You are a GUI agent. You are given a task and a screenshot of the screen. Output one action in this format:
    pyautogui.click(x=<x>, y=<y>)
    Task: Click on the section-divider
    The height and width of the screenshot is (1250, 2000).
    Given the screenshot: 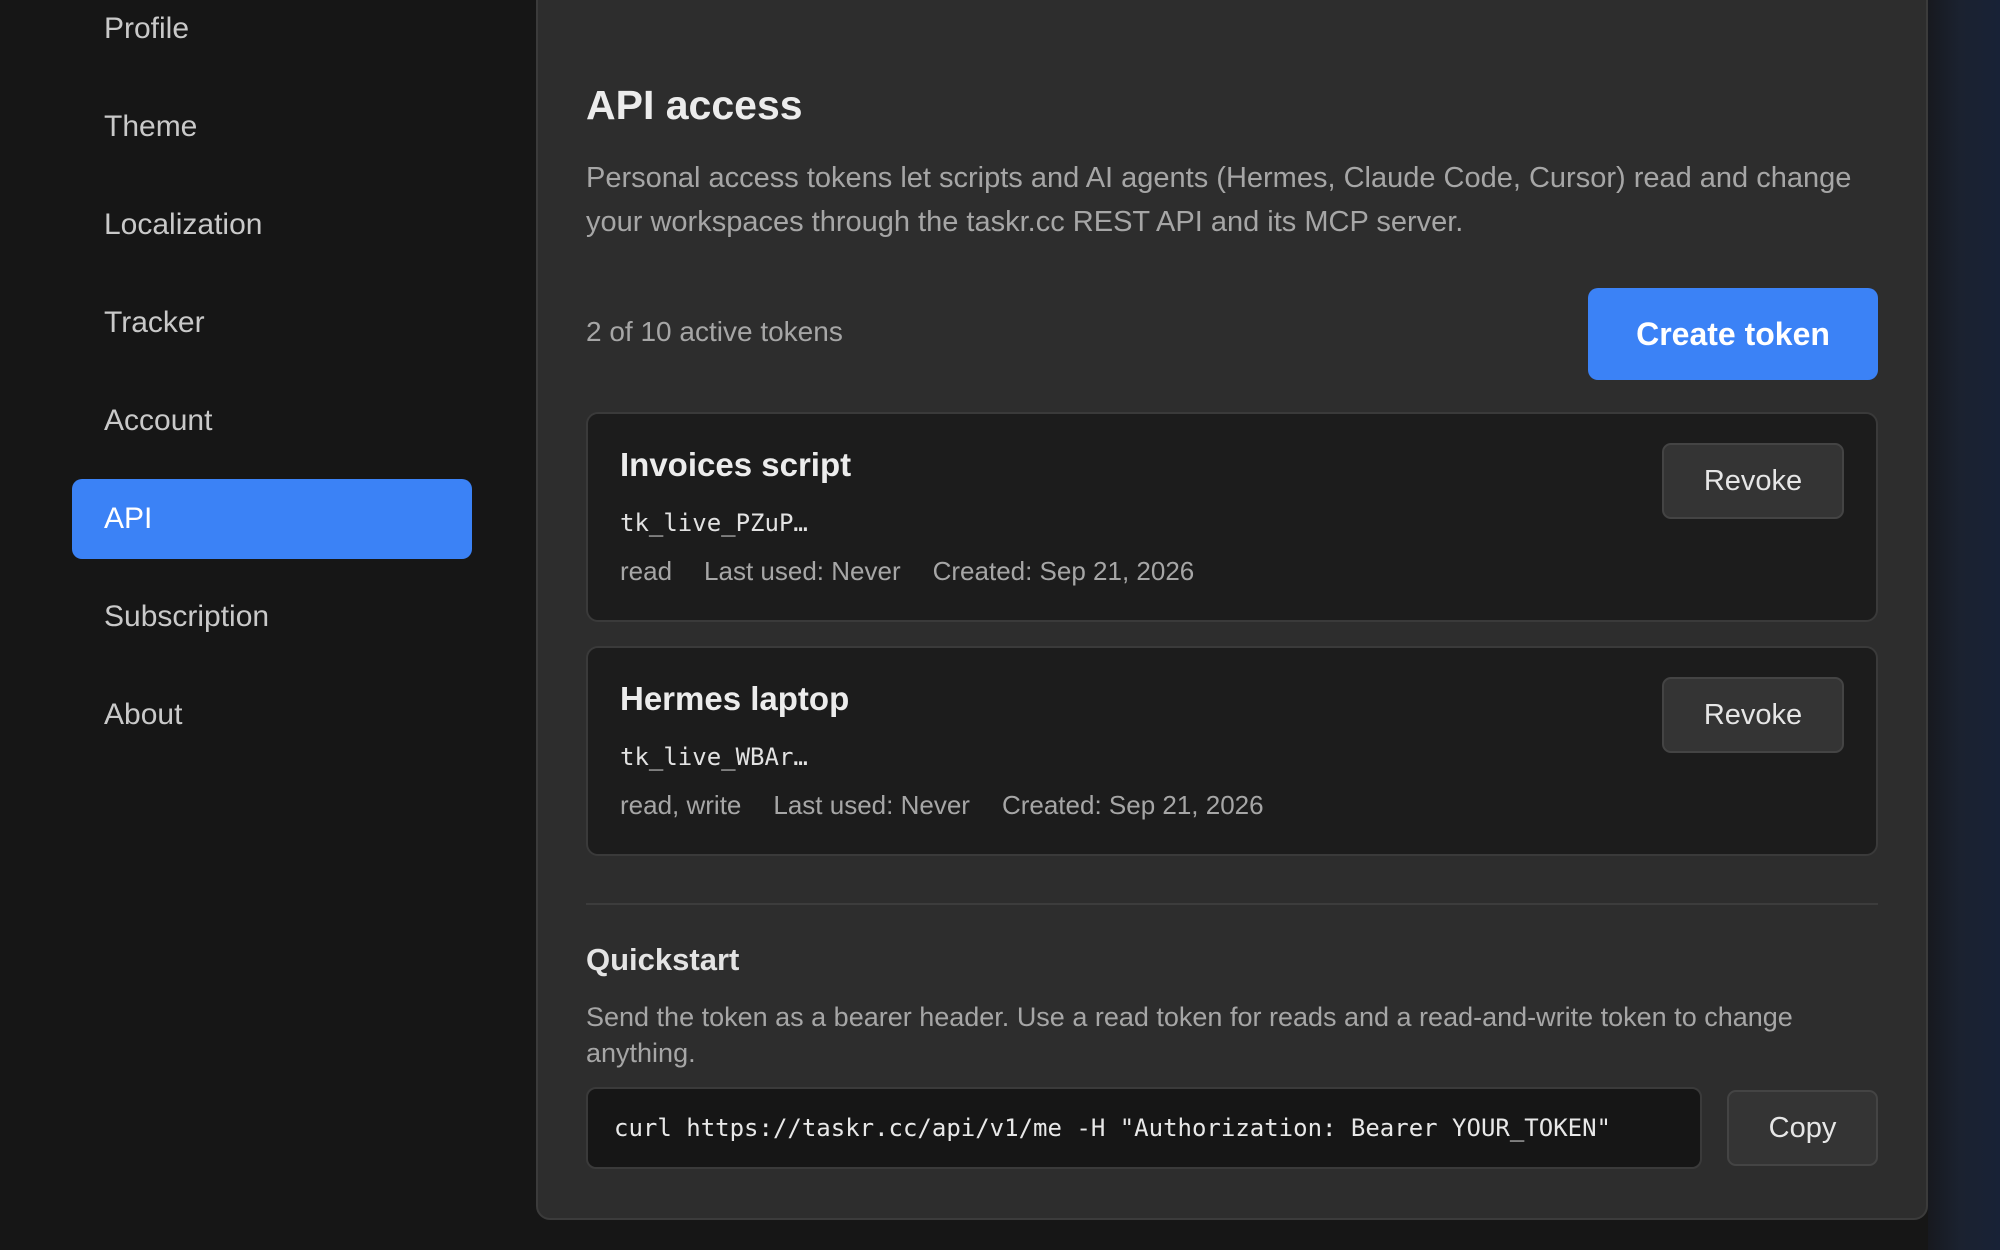 What is the action you would take?
    pyautogui.click(x=1232, y=904)
    